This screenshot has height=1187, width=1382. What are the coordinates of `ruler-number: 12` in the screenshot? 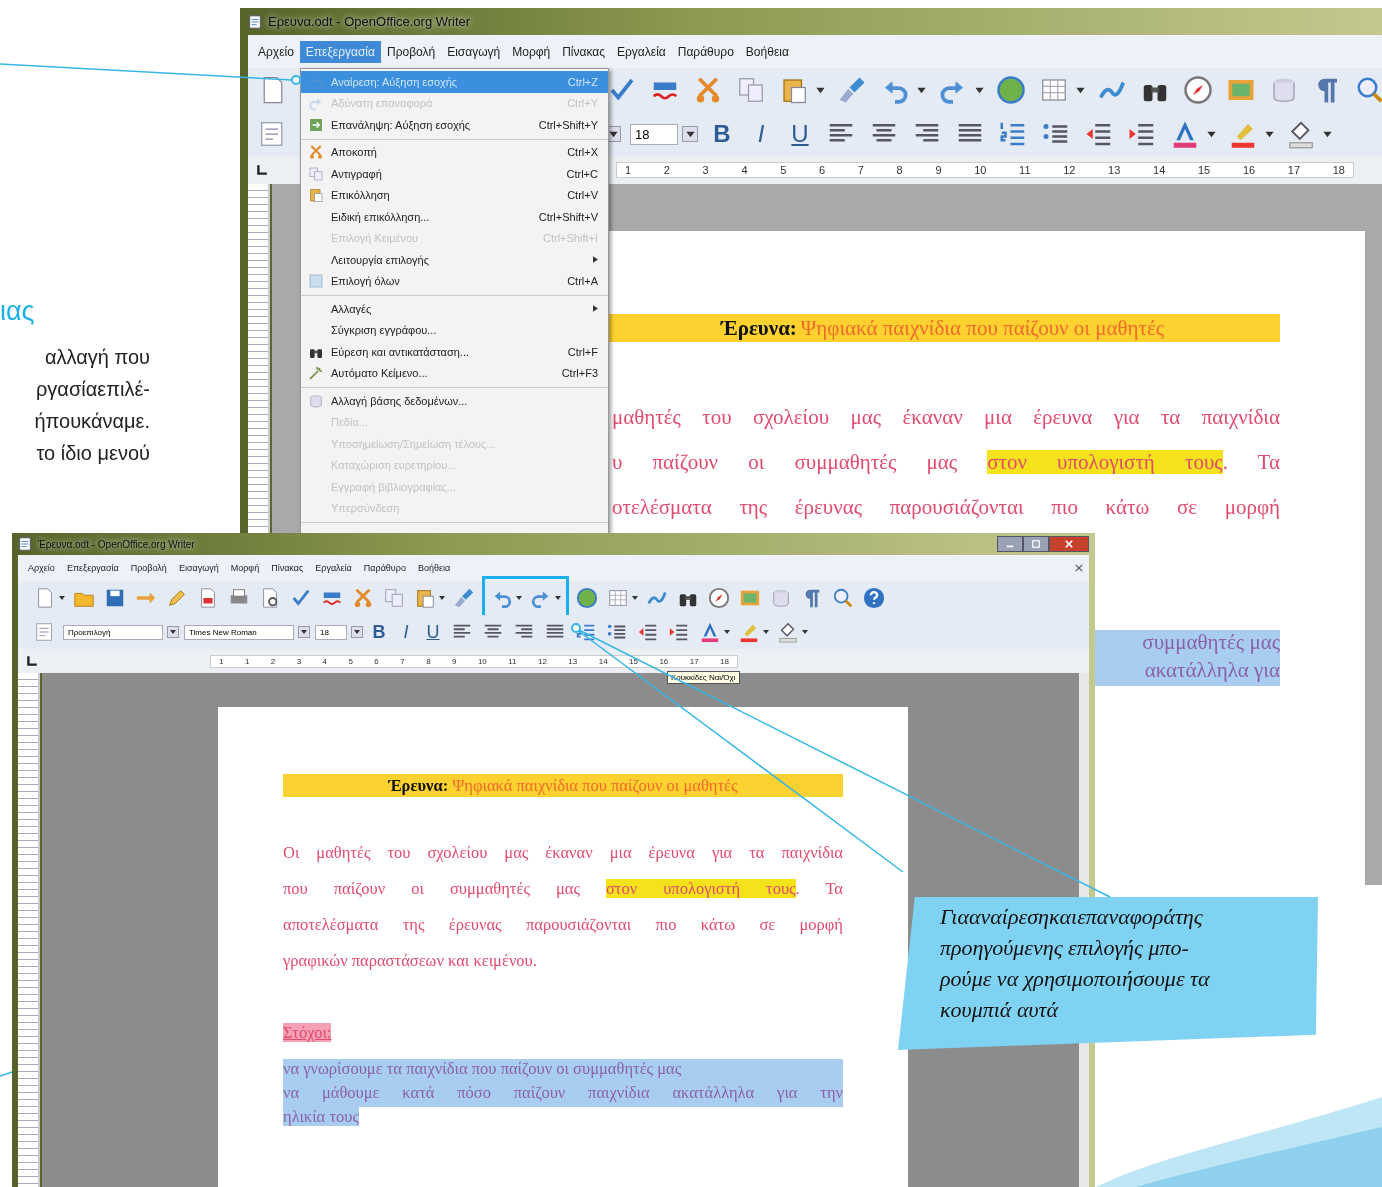 It's located at (1069, 170).